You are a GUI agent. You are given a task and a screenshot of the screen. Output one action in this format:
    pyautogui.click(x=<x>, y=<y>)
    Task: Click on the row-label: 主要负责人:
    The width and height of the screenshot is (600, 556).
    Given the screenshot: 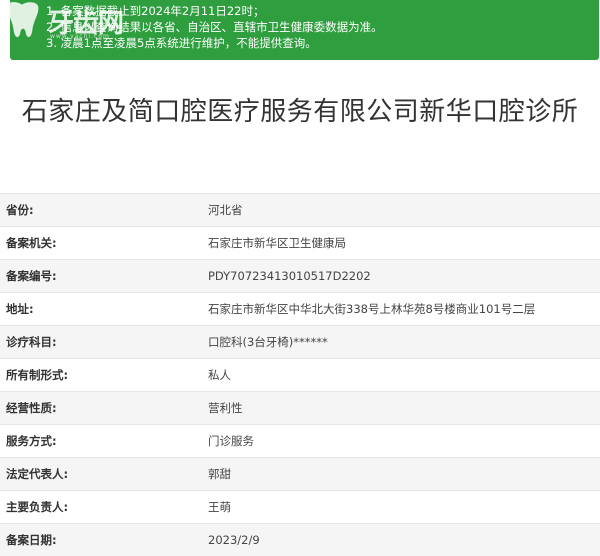 What is the action you would take?
    pyautogui.click(x=37, y=507)
    